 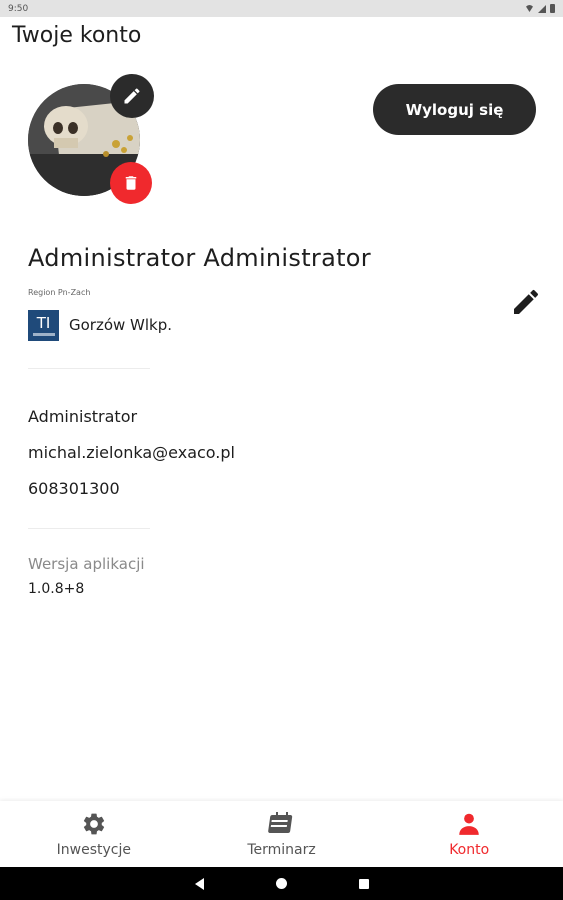 I want to click on bottom-nav: Inwestycje Terminarz Konto, so click(x=281, y=834).